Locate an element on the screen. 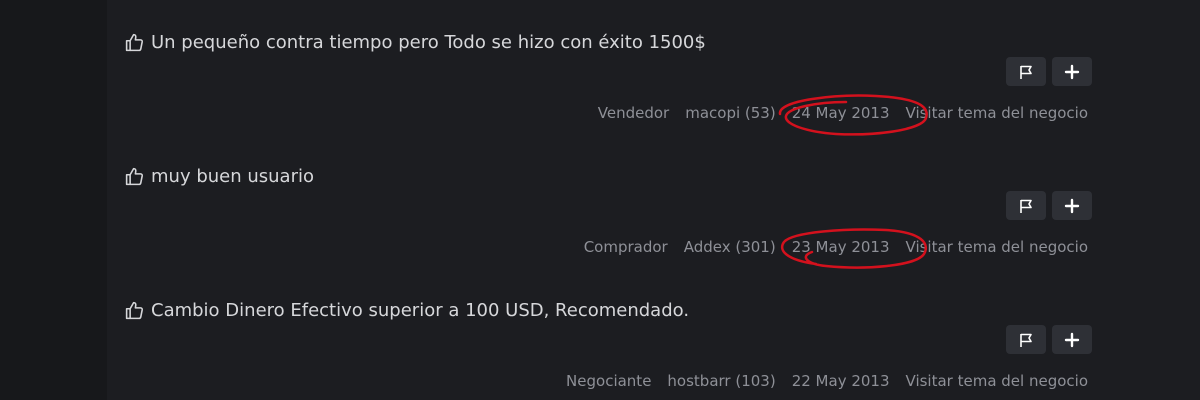 The image size is (1200, 400). feedback-role: Comprador is located at coordinates (625, 247).